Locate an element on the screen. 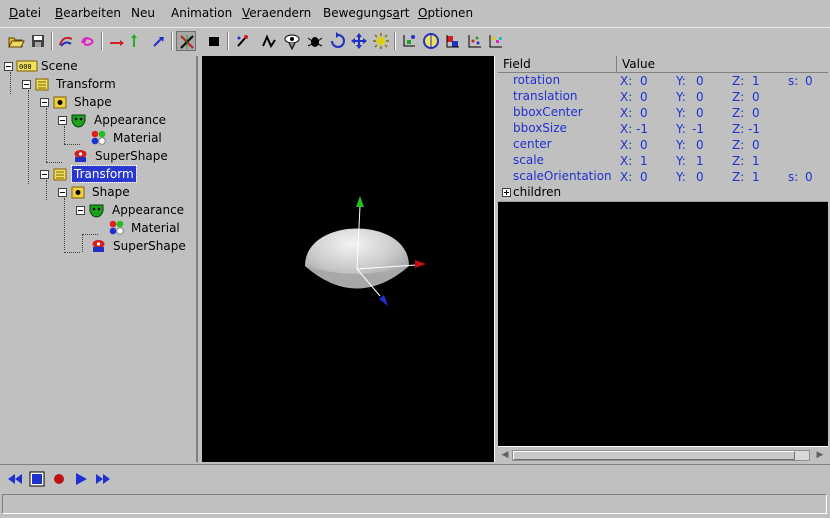 Image resolution: width=830 pixels, height=518 pixels. palette-icon is located at coordinates (496, 41).